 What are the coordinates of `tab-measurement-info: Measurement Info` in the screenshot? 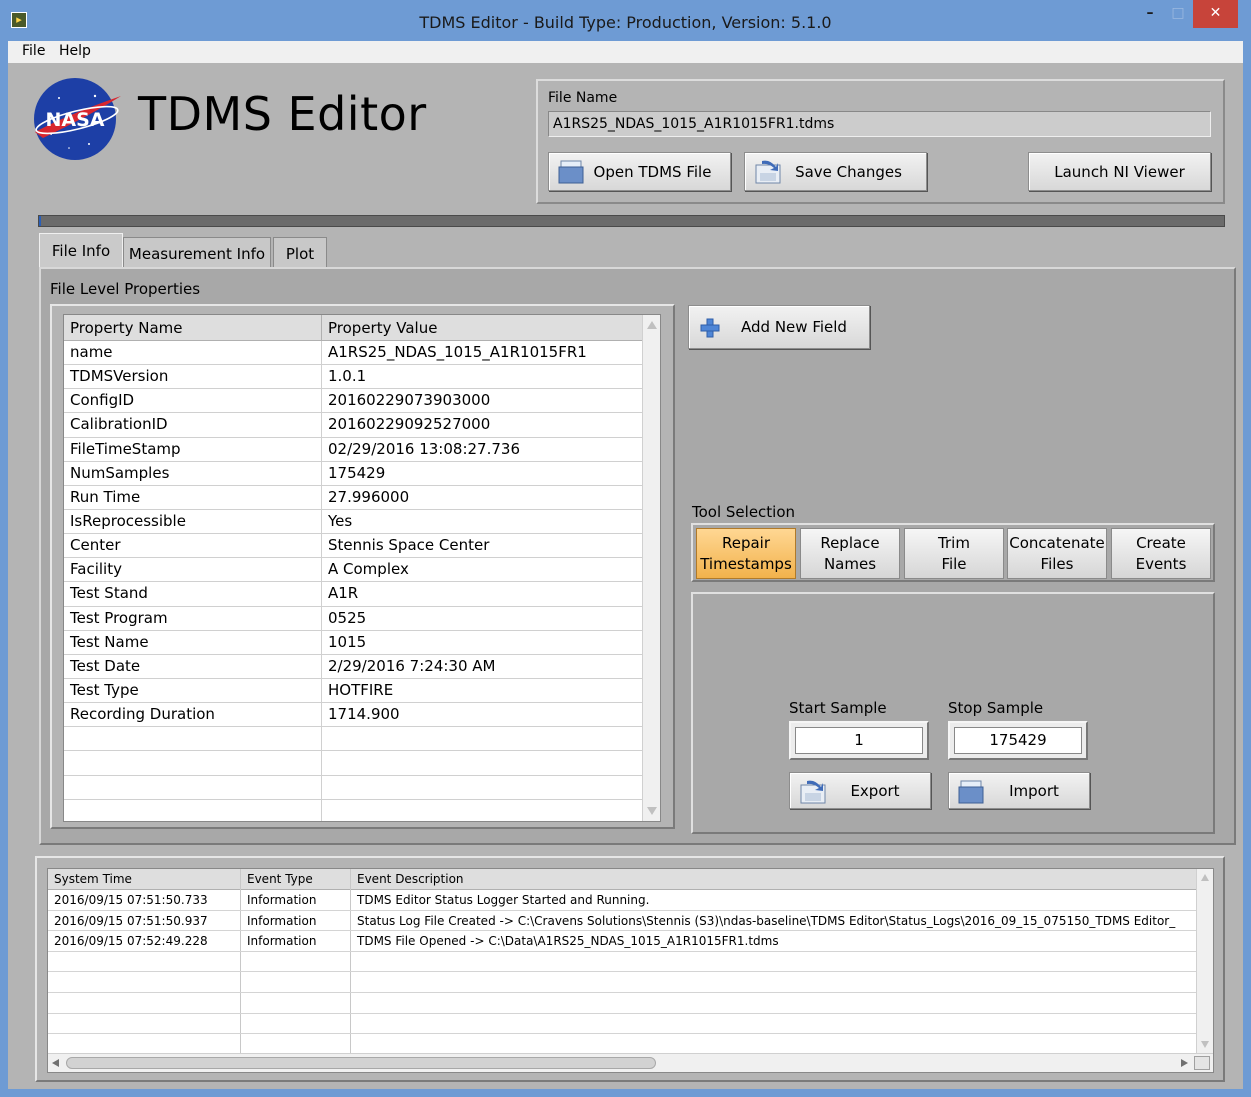 It's located at (197, 253).